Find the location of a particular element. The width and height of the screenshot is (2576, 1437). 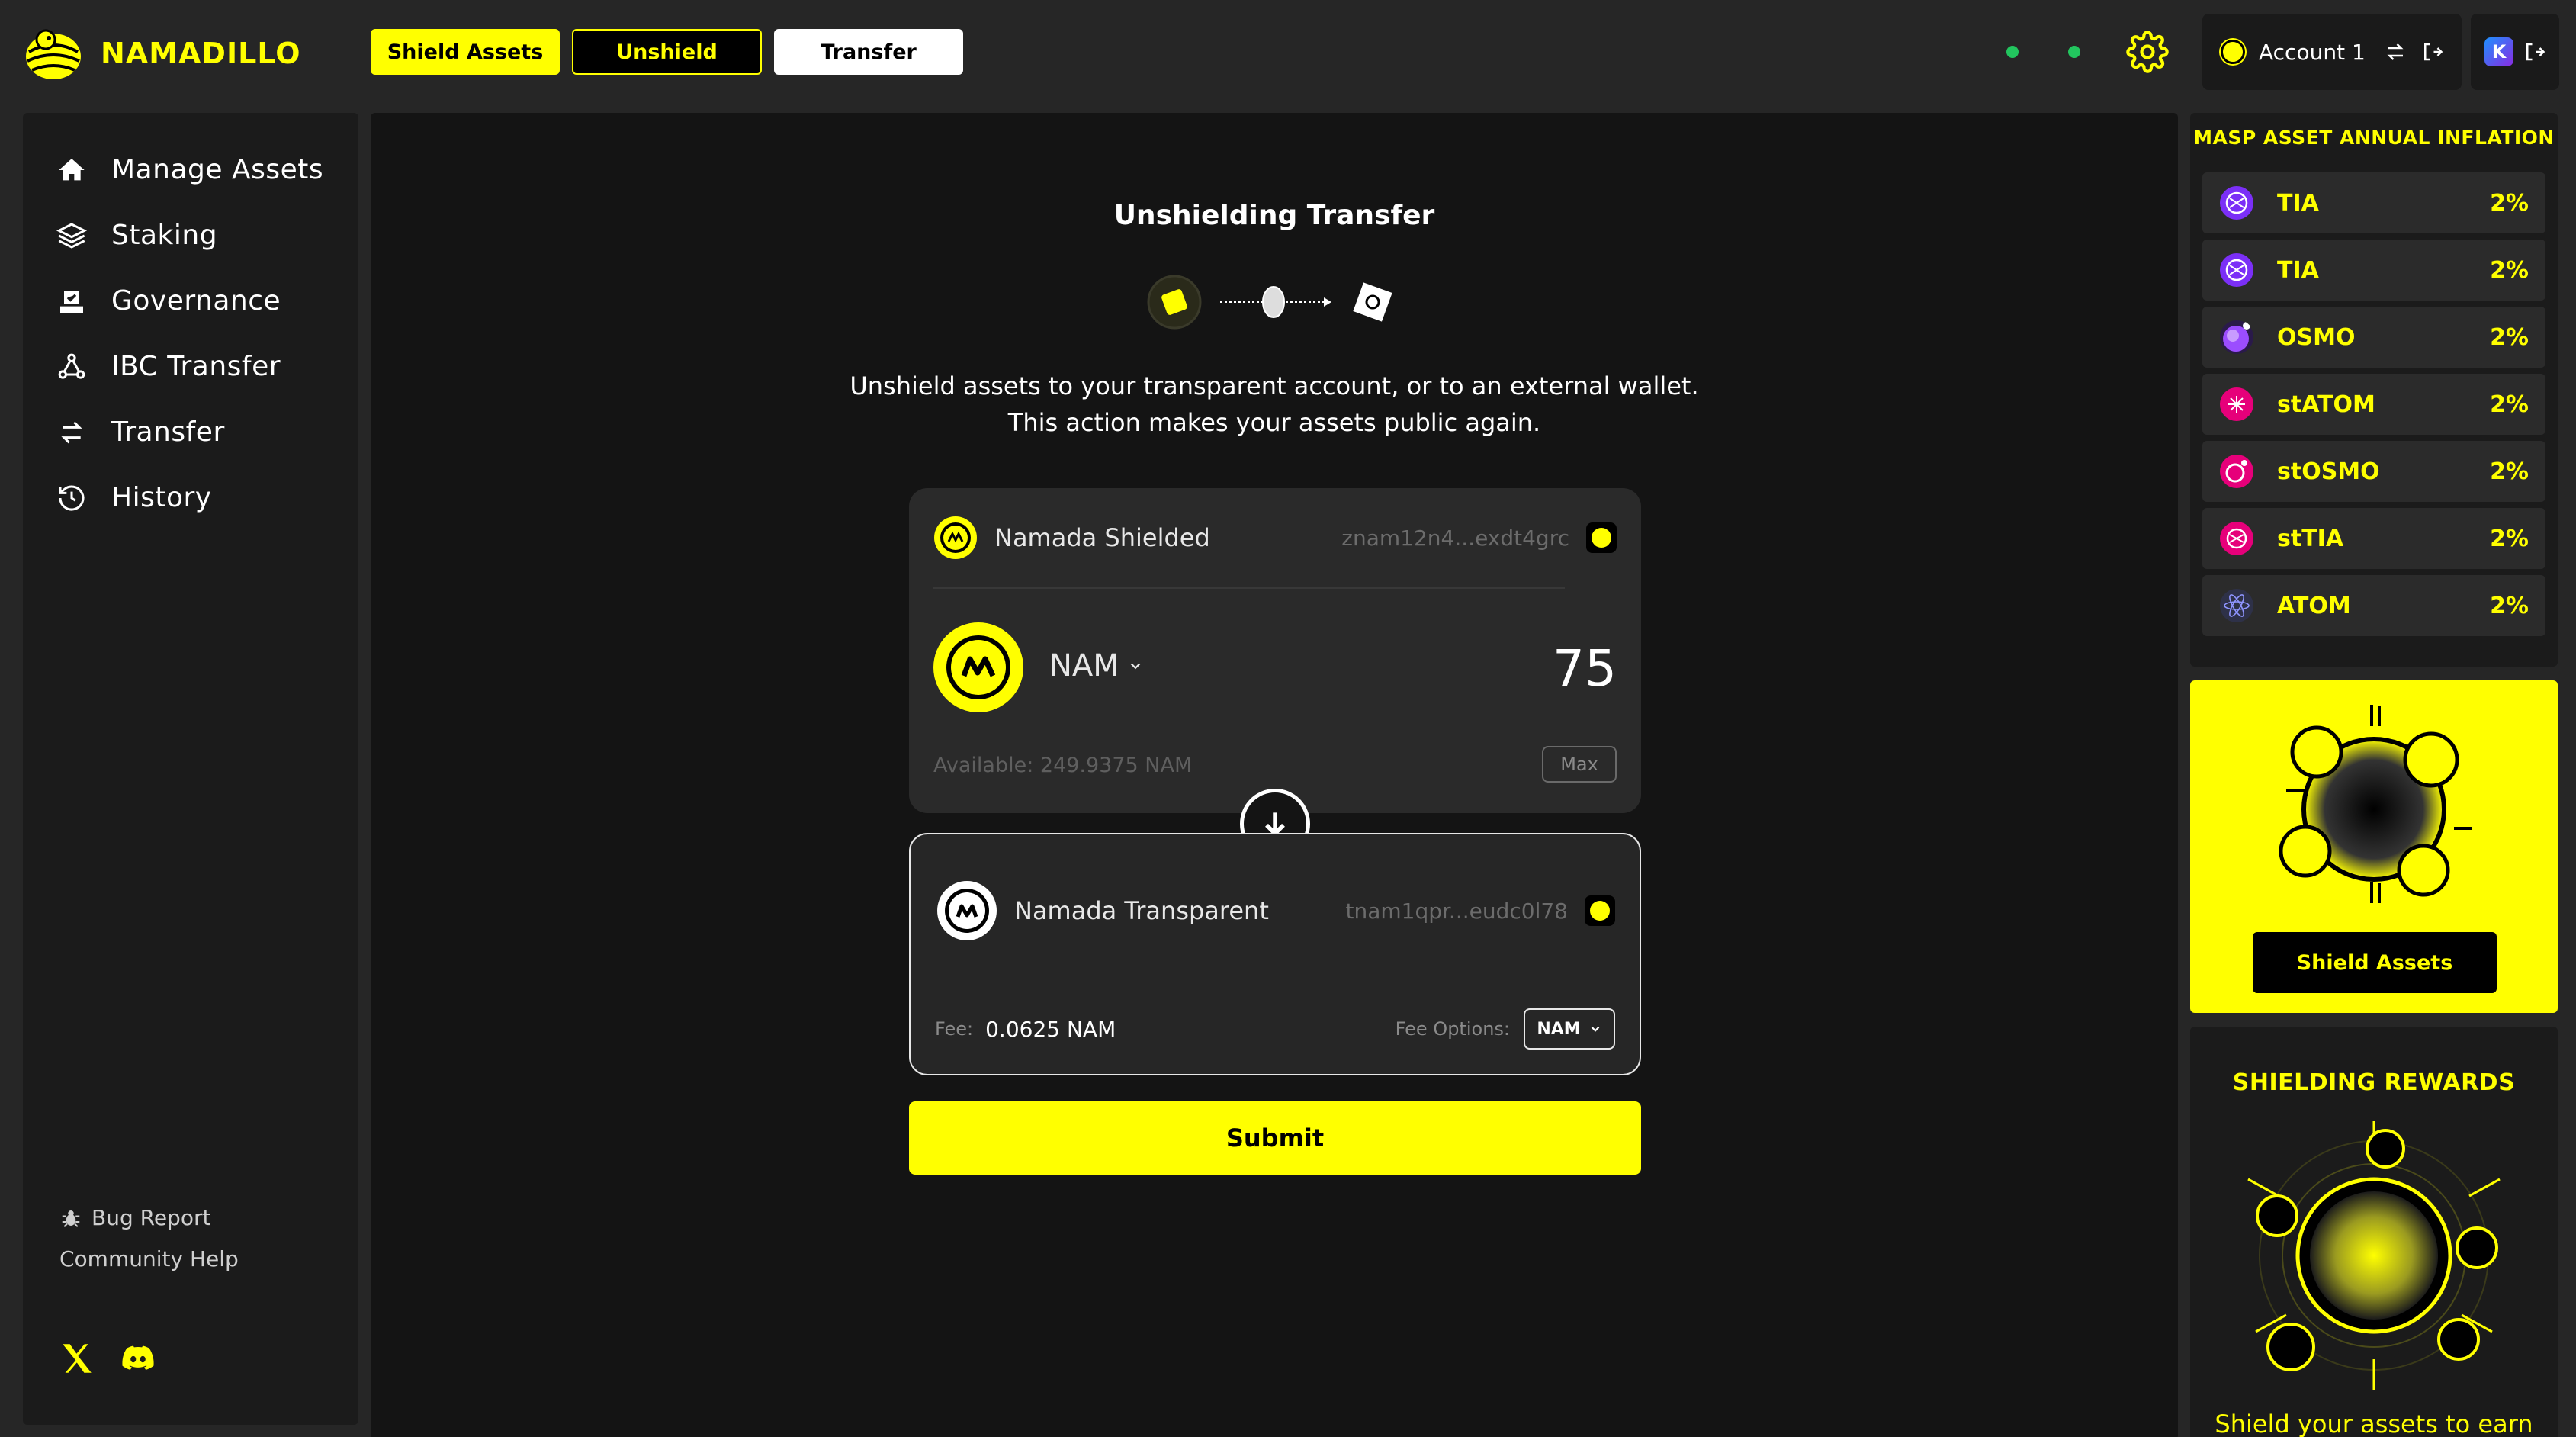

keplr-wallet-icon: K is located at coordinates (2498, 51).